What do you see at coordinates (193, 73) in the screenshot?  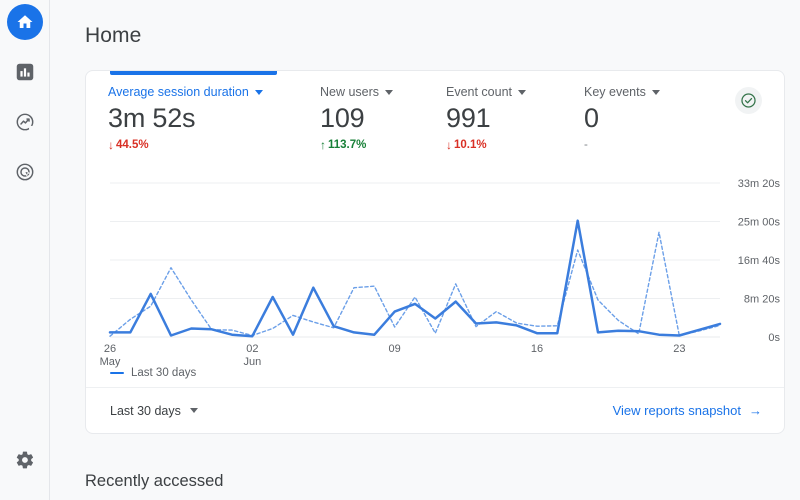 I see `active-tab-indicator` at bounding box center [193, 73].